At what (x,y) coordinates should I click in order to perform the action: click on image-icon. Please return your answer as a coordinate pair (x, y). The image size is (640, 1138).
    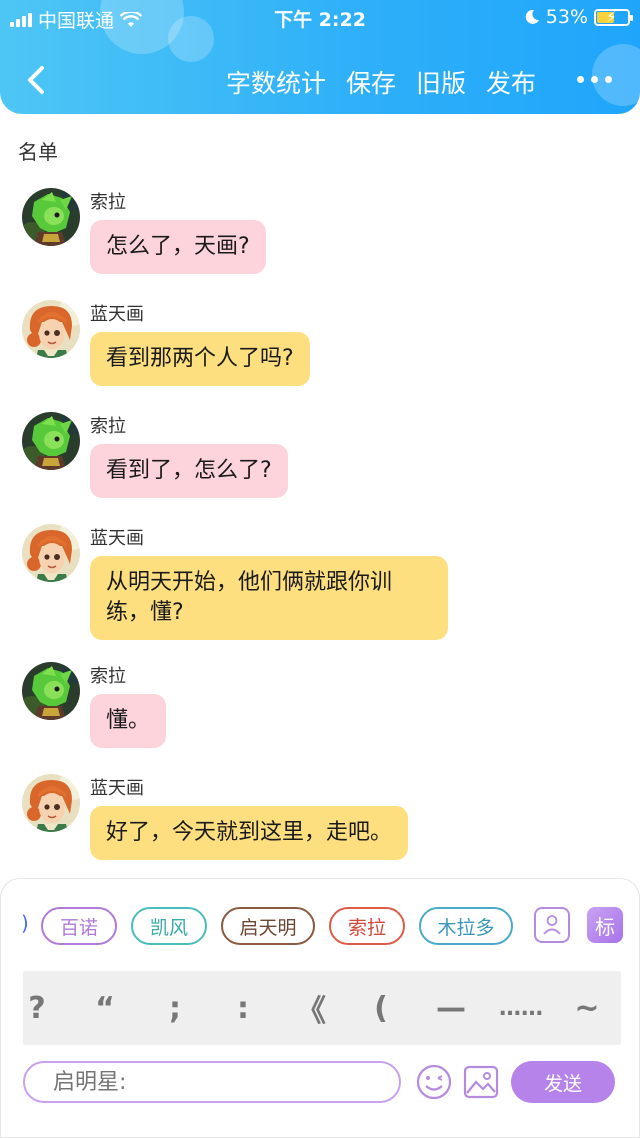
    Looking at the image, I should click on (481, 1082).